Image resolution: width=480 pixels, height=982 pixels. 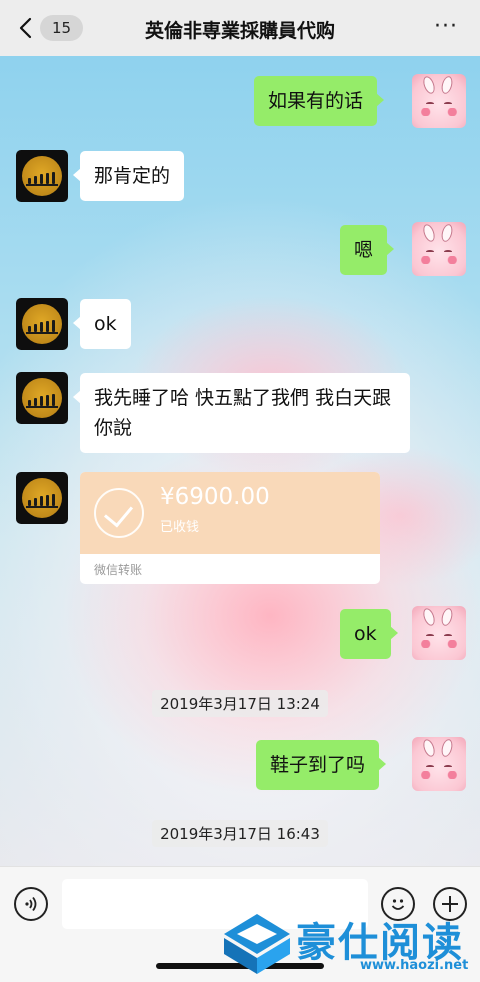 I want to click on voice-button, so click(x=31, y=904).